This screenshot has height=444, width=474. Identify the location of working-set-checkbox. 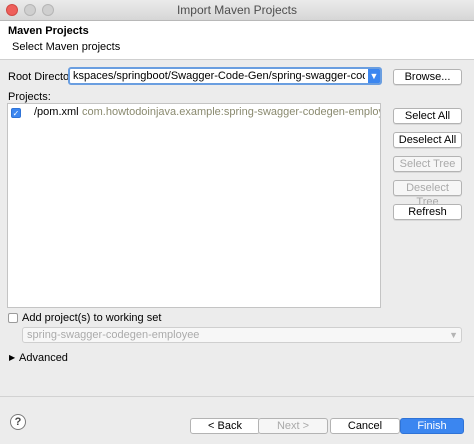
(13, 318).